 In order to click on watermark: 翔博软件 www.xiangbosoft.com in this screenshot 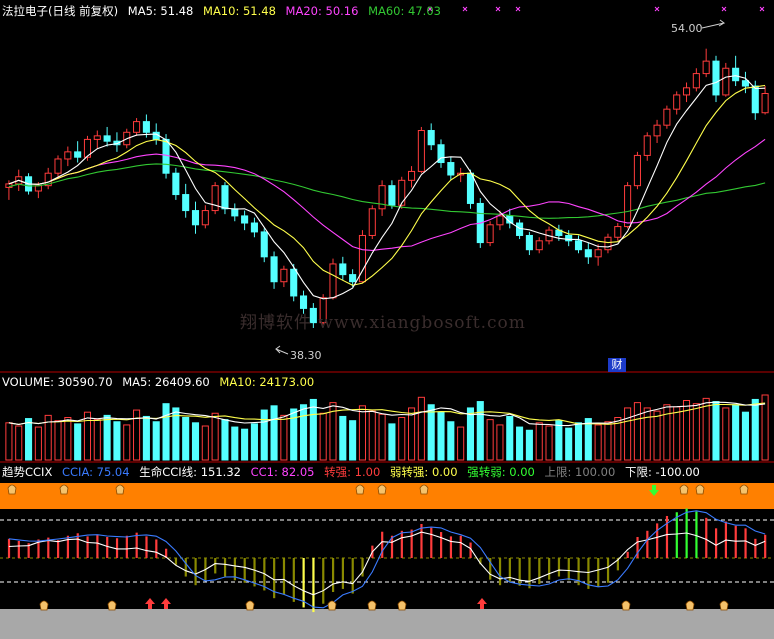, I will do `click(383, 323)`.